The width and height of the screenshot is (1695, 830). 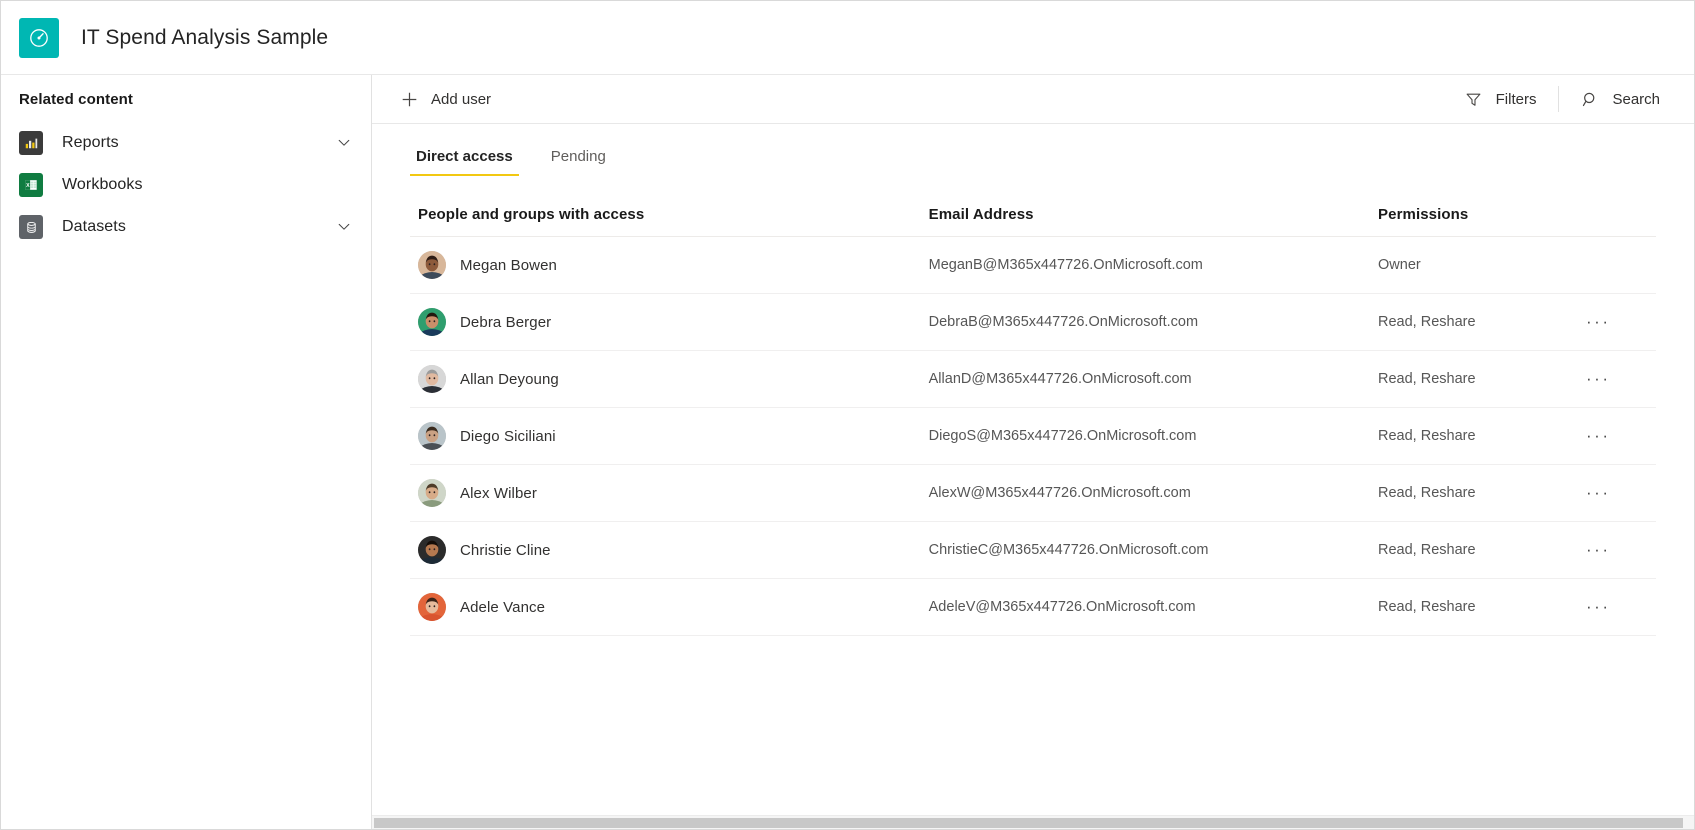 I want to click on gauge-icon, so click(x=39, y=37).